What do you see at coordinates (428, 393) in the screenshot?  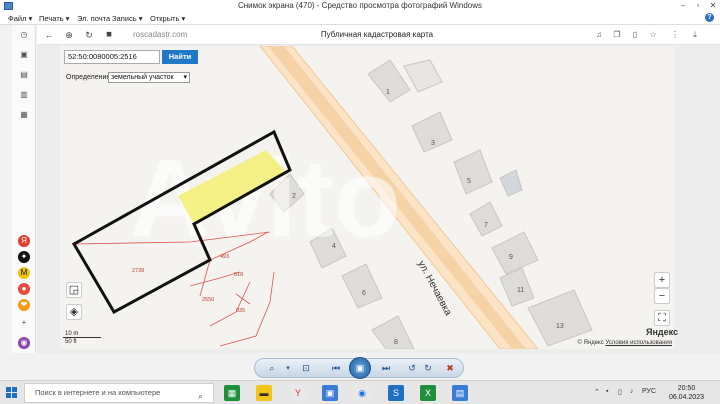 I see `excel-icon: X` at bounding box center [428, 393].